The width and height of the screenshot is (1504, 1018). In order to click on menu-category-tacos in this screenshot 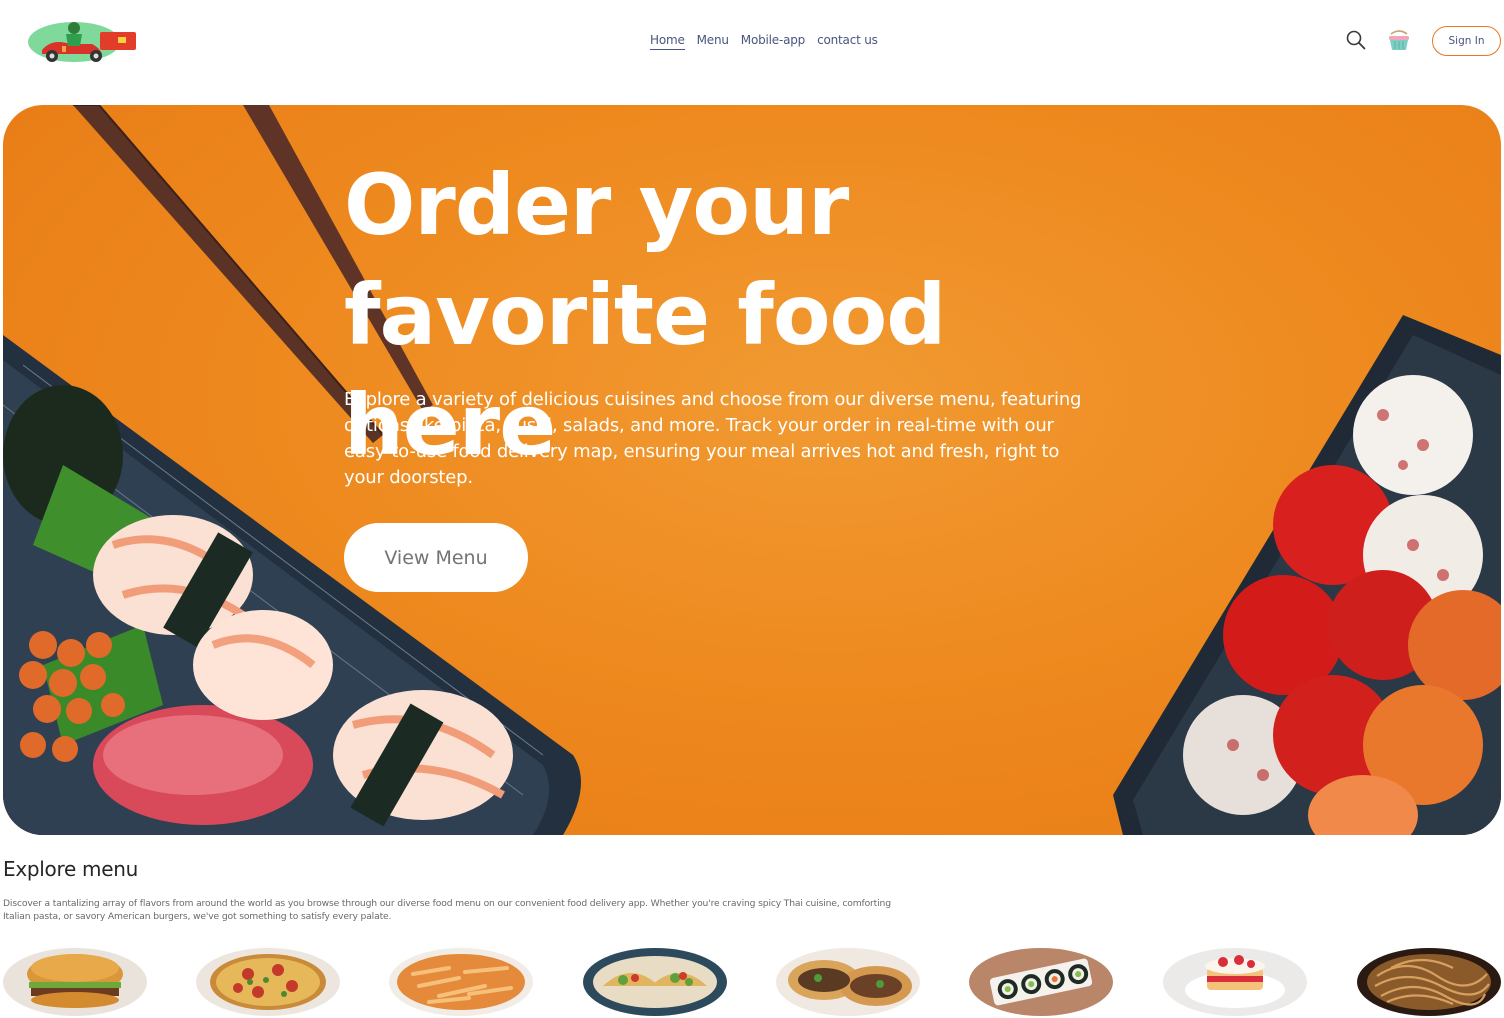, I will do `click(655, 982)`.